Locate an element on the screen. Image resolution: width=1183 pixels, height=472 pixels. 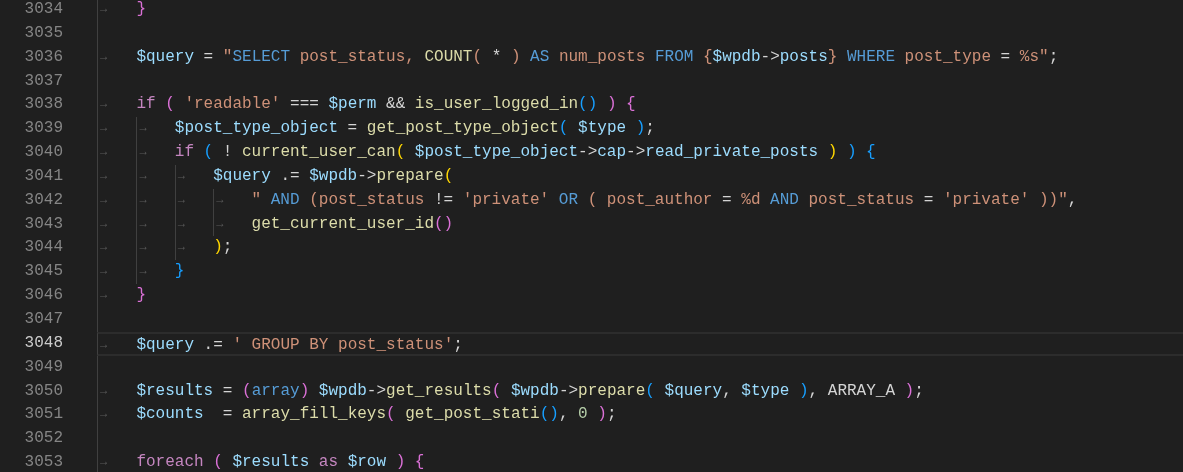
code-line: get_current_user_id() is located at coordinates (352, 224).